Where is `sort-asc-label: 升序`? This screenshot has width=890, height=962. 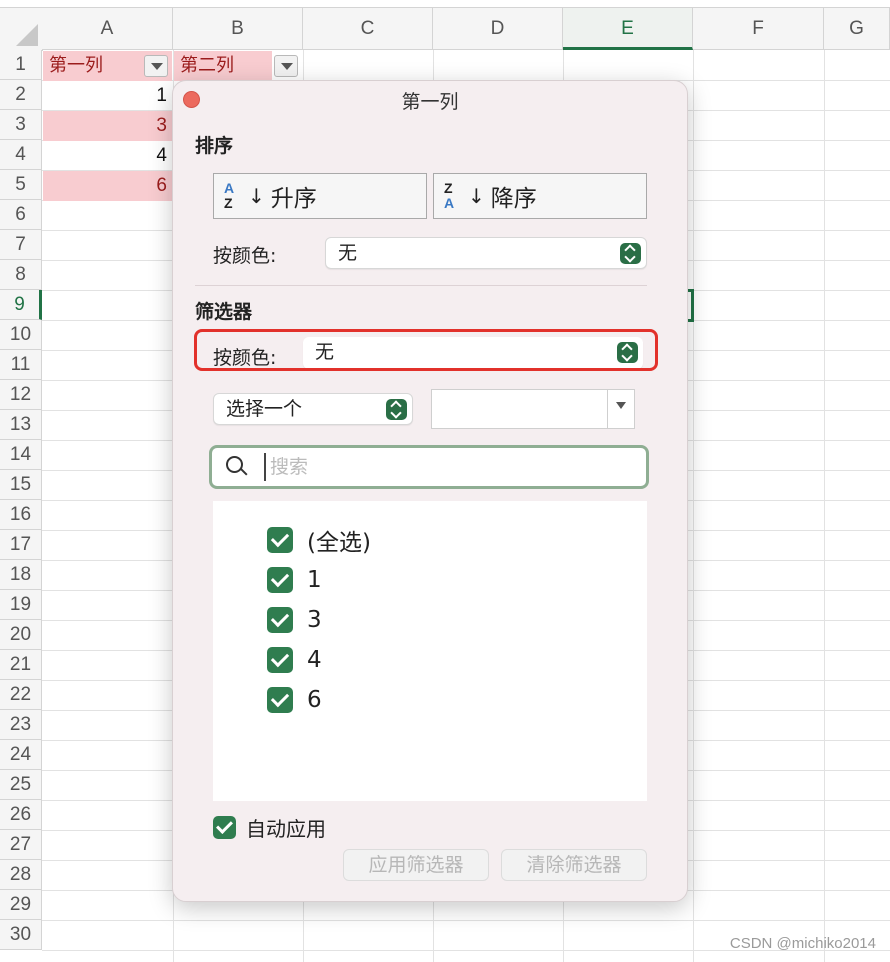
sort-asc-label: 升序 is located at coordinates (293, 199).